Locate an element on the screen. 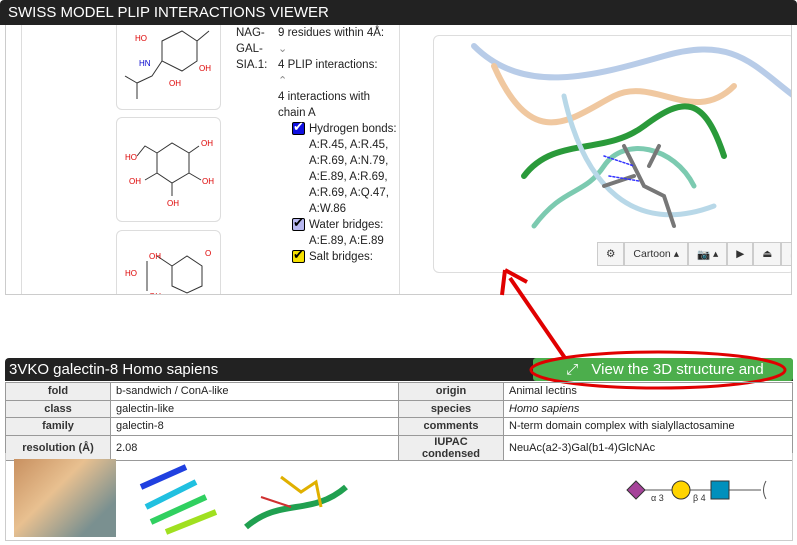 The height and width of the screenshot is (545, 797). cell-label: species is located at coordinates (451, 408).